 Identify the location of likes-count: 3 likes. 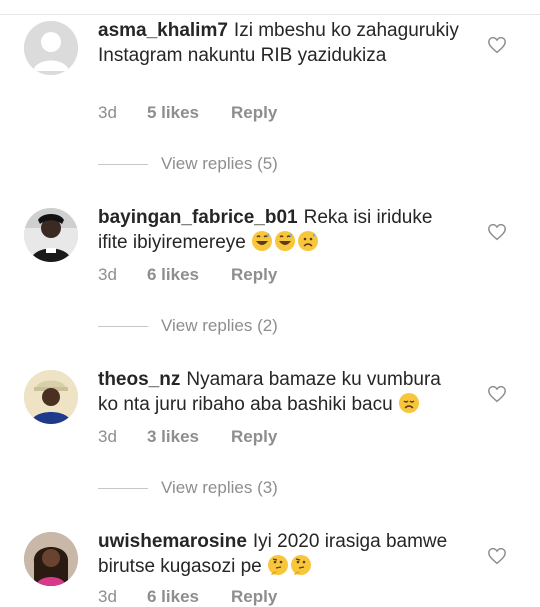
(189, 437).